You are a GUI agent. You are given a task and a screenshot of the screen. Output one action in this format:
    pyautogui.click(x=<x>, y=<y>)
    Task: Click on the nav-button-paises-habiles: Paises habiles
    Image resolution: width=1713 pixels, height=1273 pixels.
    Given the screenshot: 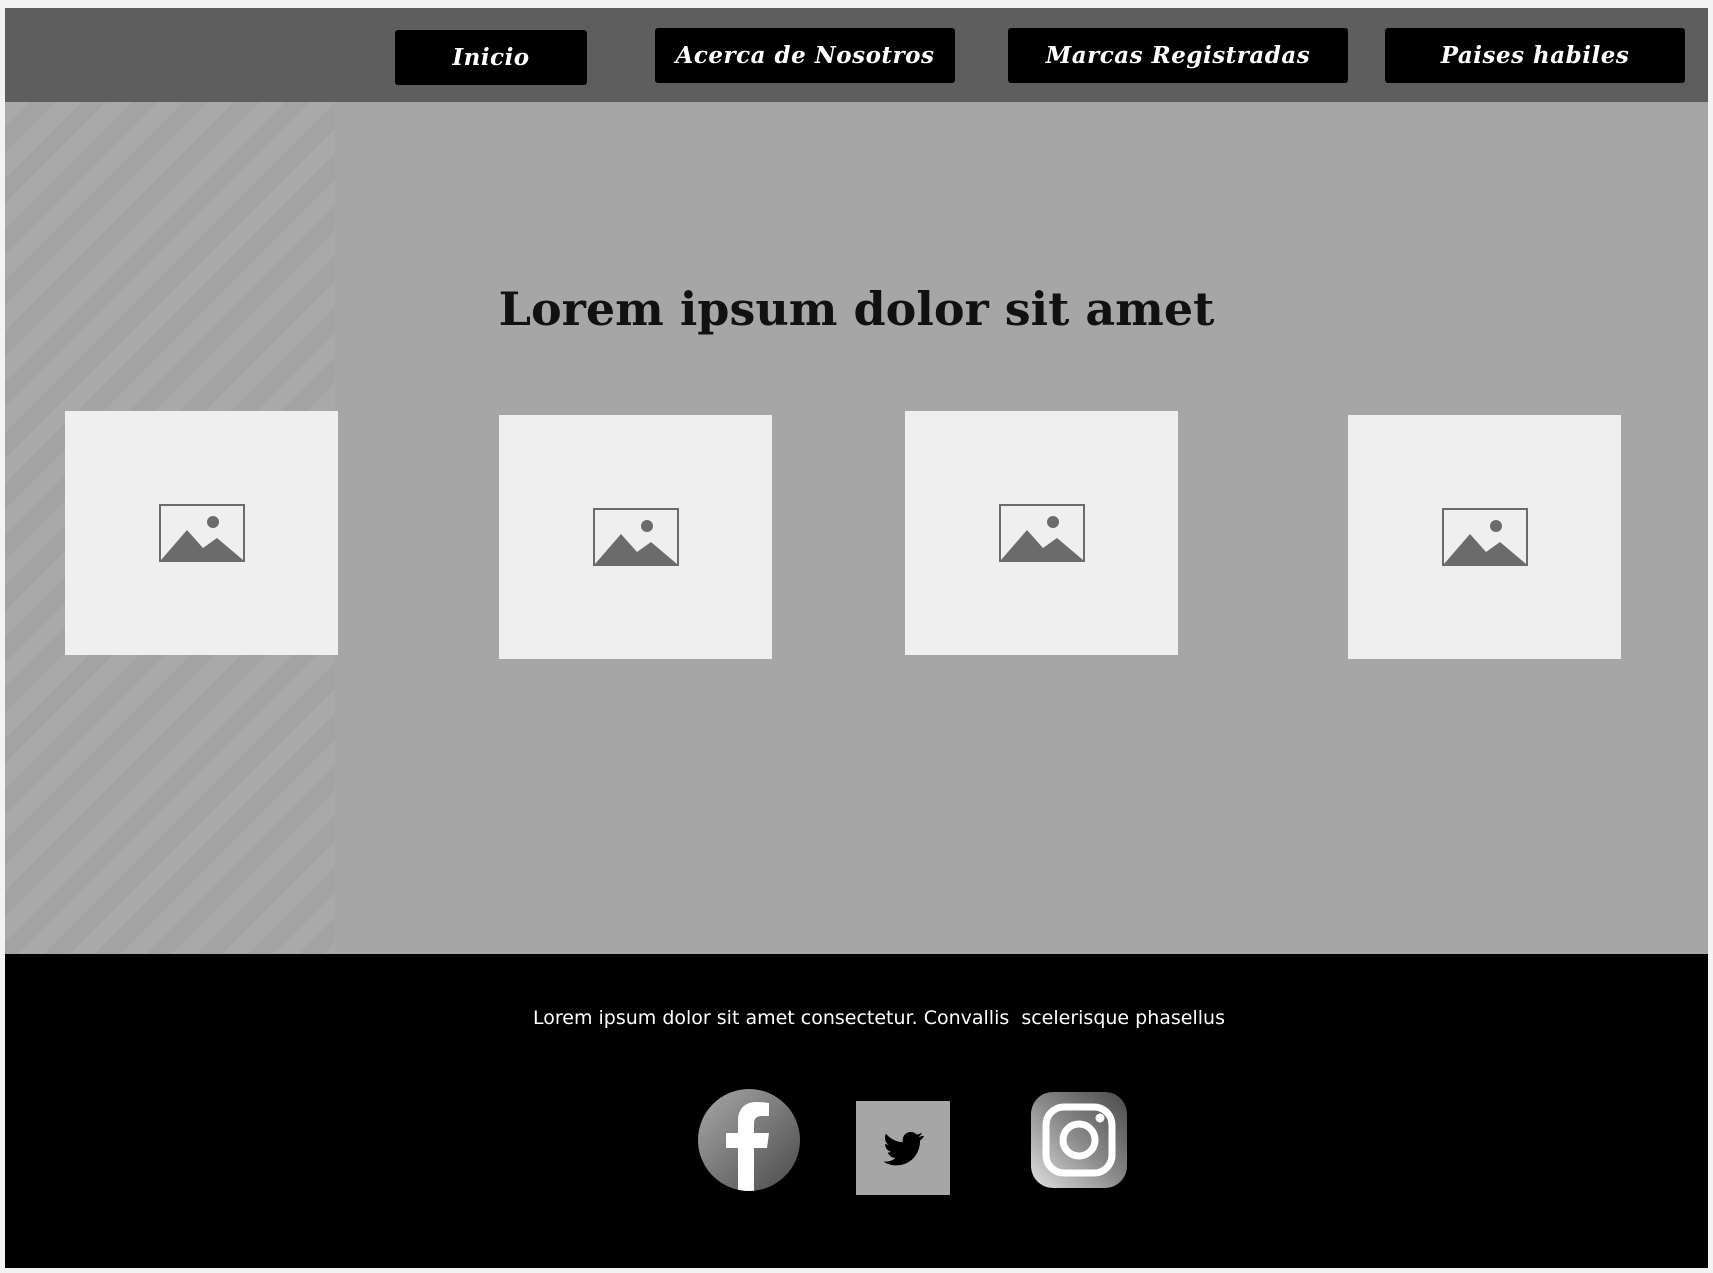 What is the action you would take?
    pyautogui.click(x=1535, y=55)
    